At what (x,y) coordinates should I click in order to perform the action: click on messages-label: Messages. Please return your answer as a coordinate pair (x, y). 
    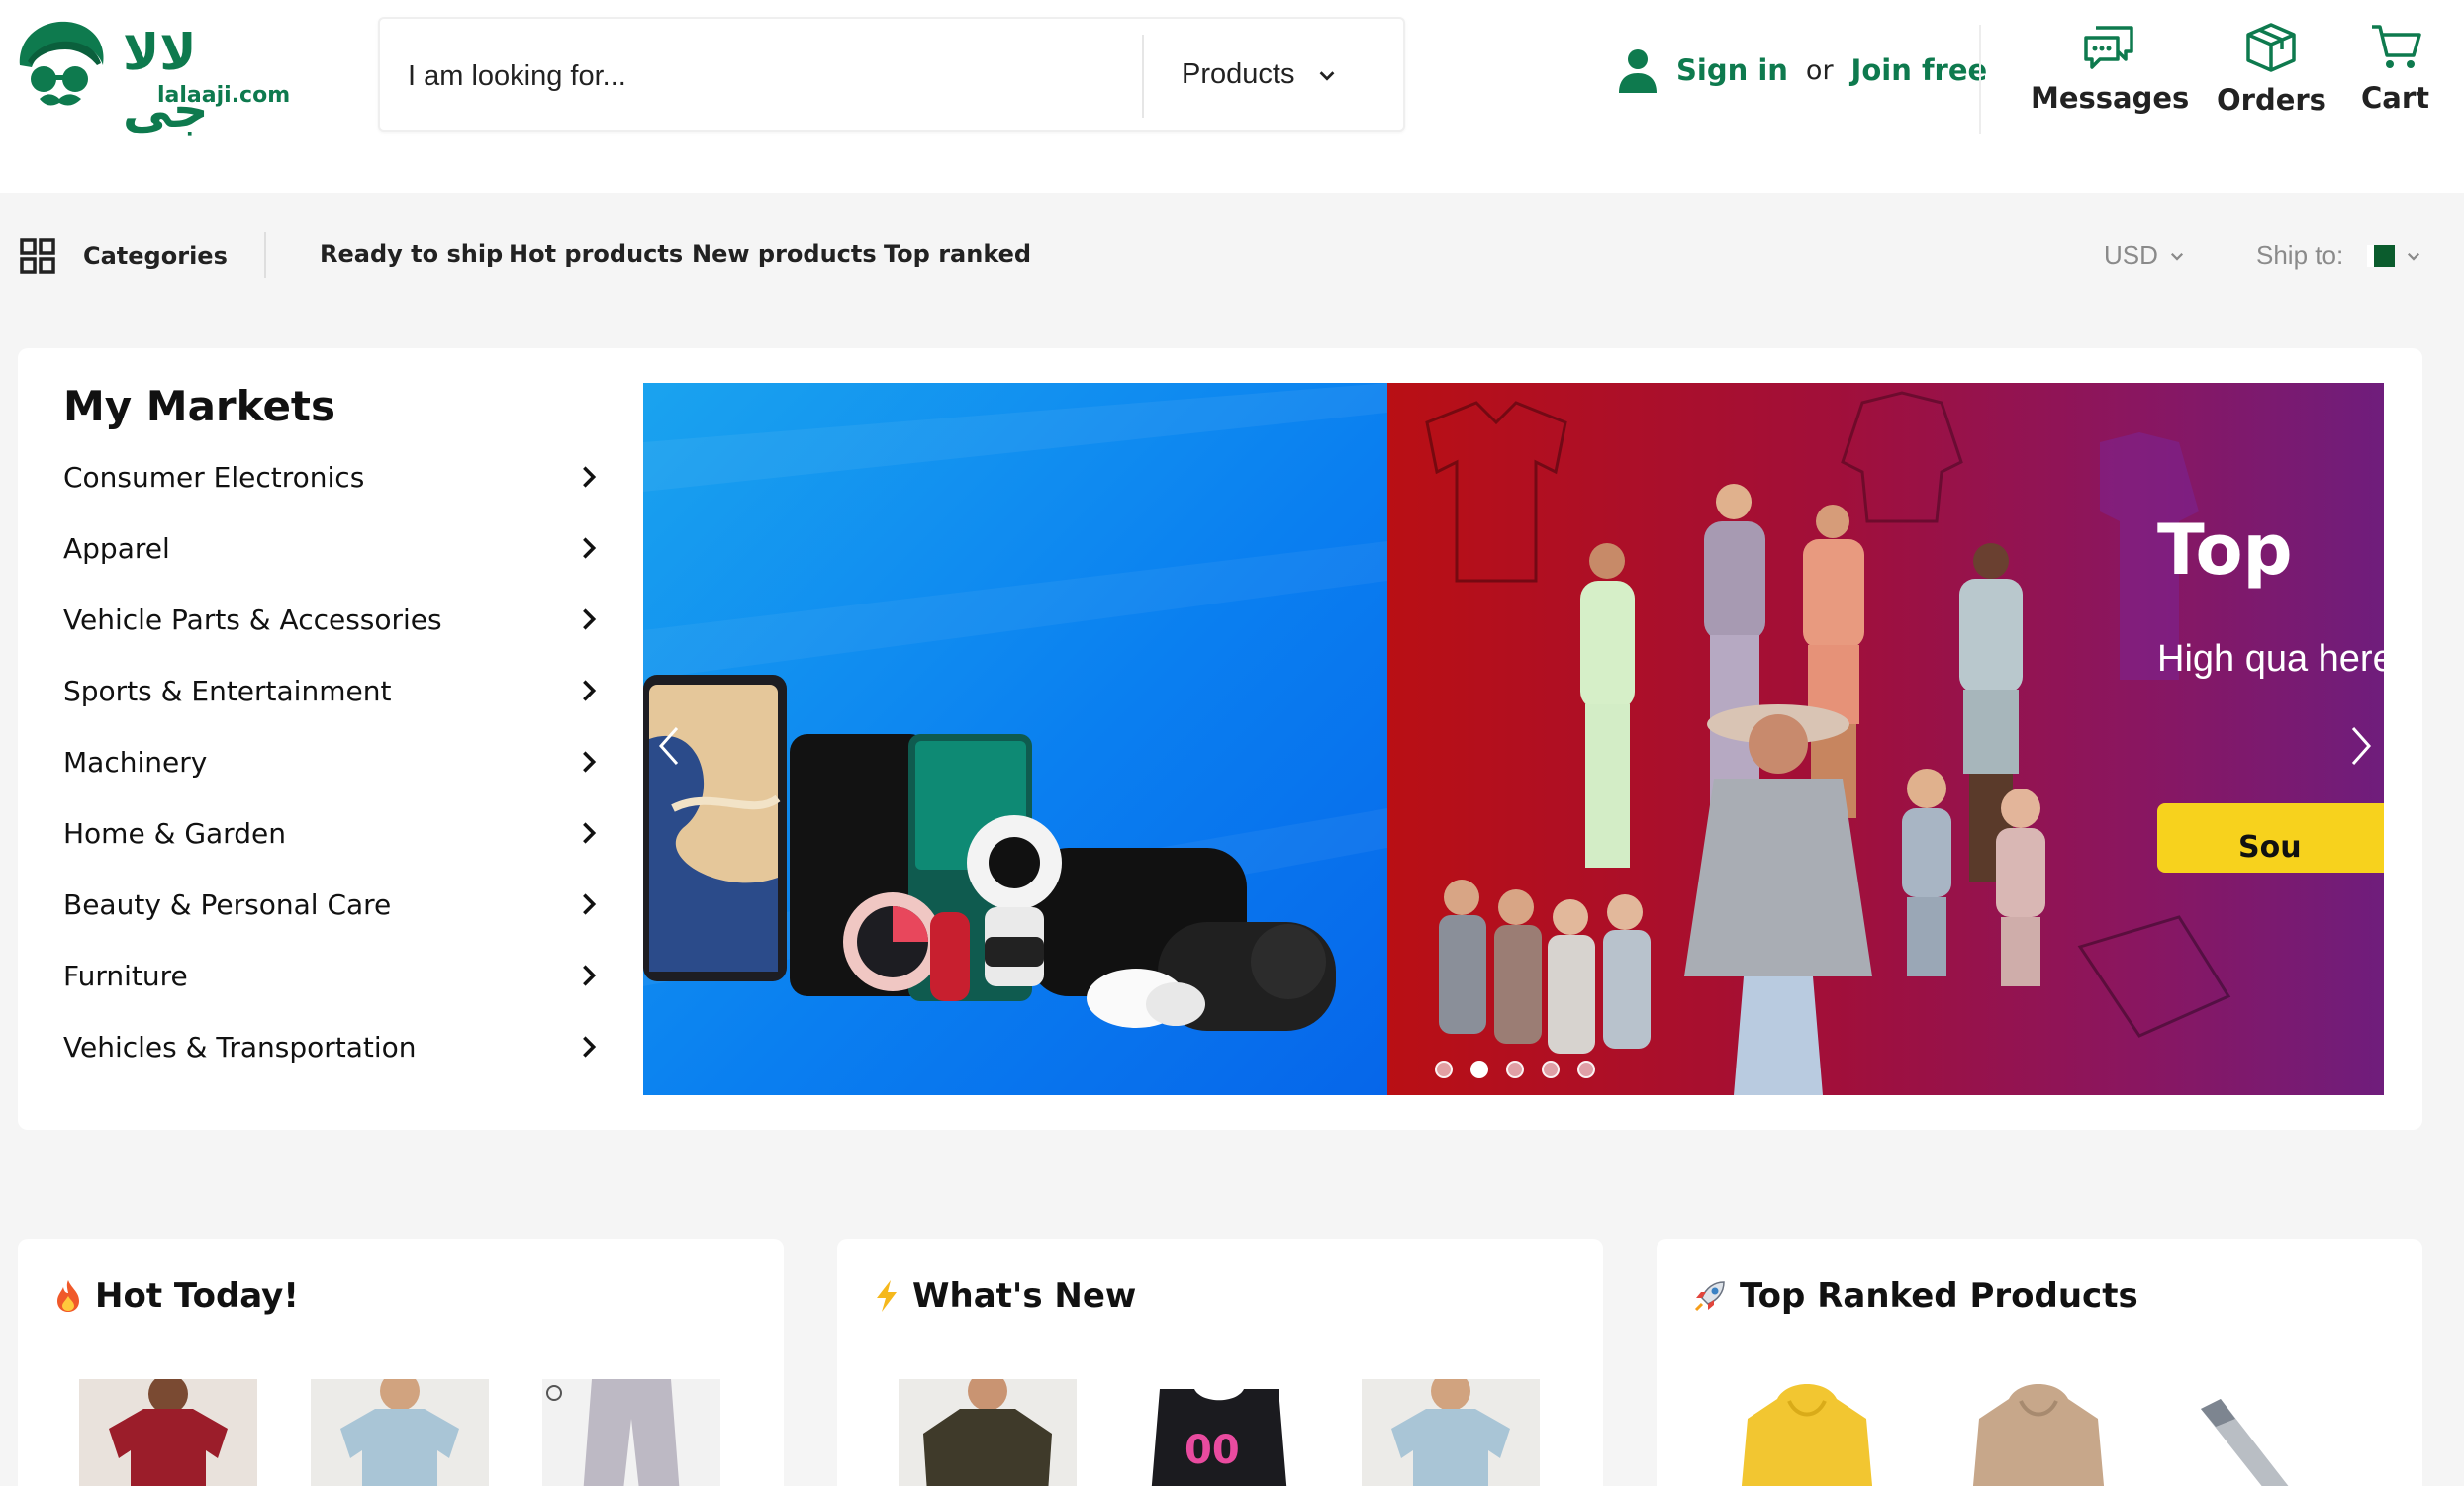
    Looking at the image, I should click on (2110, 98).